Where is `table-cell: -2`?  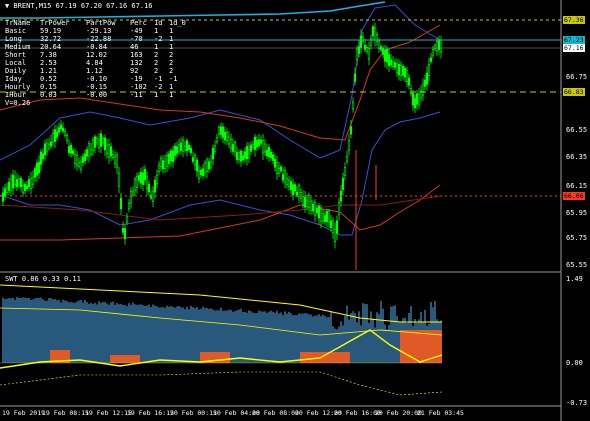
table-cell: -2 is located at coordinates (158, 39).